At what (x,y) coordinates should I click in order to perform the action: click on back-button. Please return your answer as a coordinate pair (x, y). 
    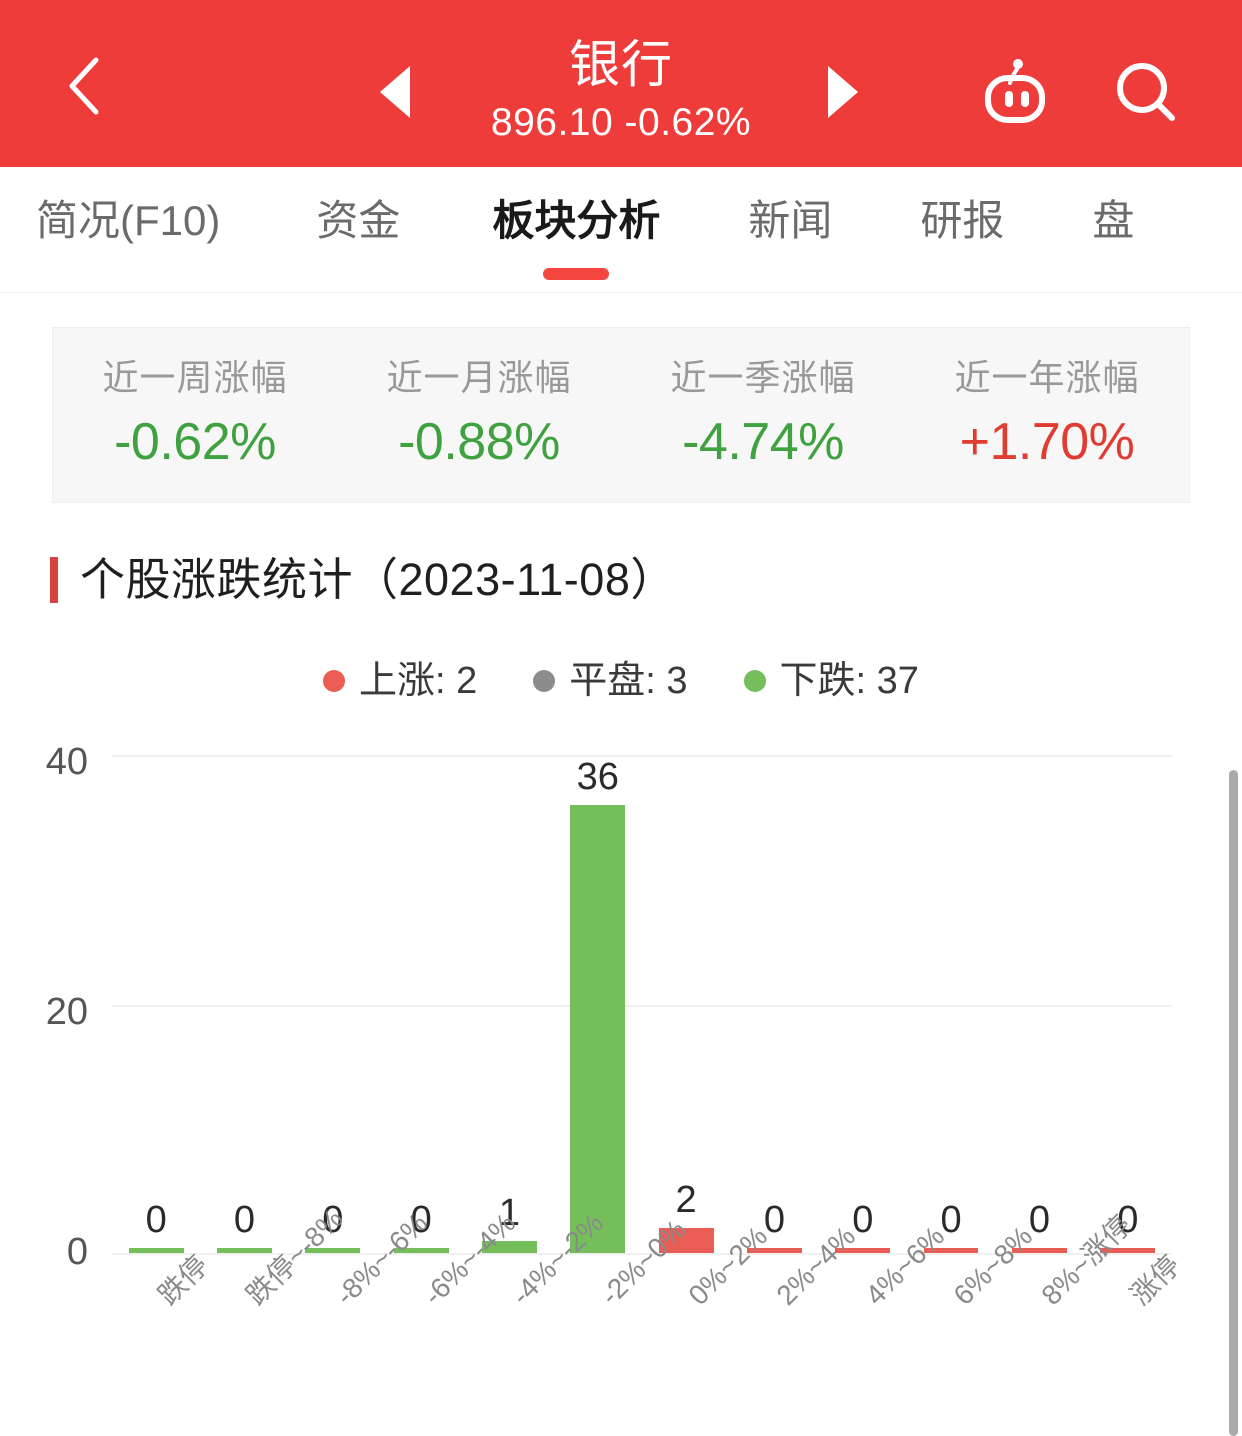
    Looking at the image, I should click on (84, 86).